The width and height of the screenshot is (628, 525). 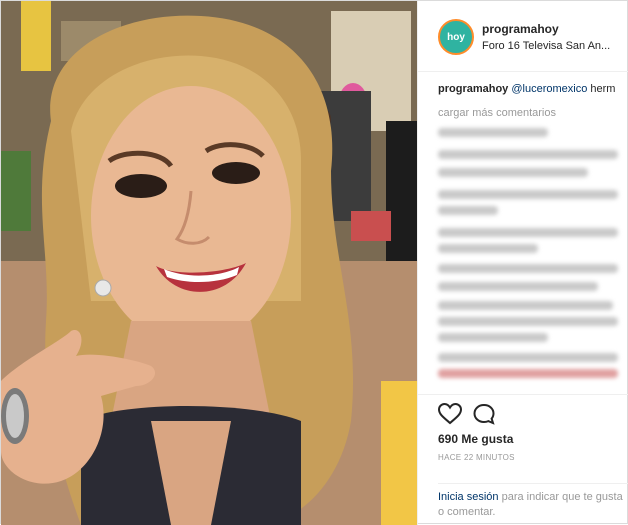 I want to click on username-link: programahoy, so click(x=520, y=29).